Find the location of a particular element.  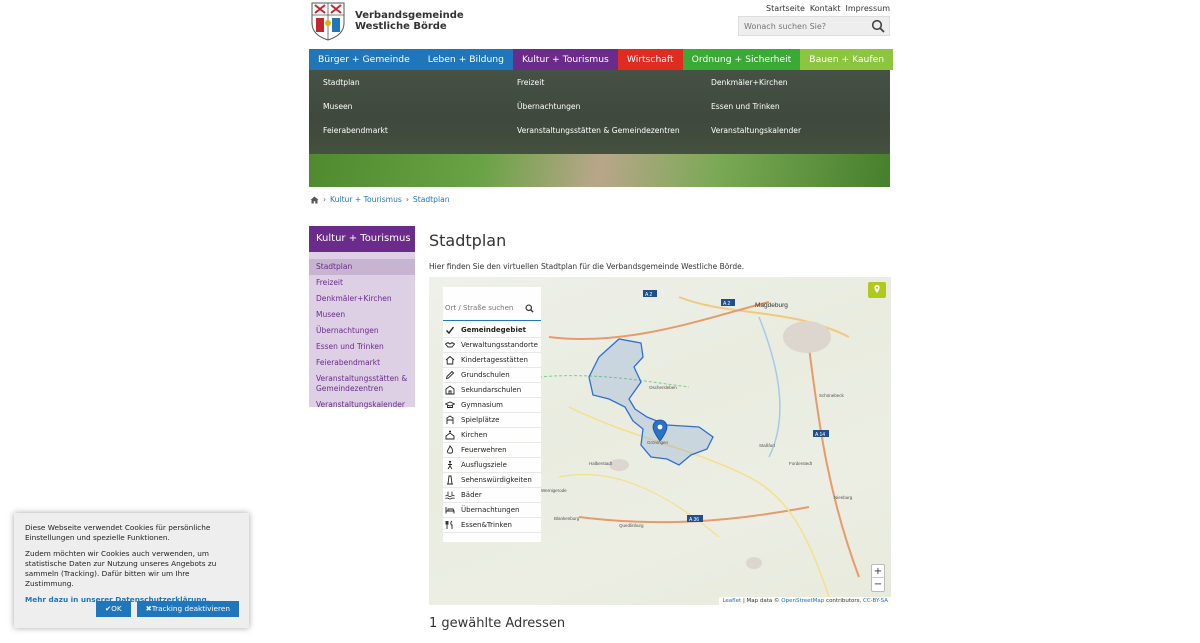

map-road-a14: A 14 is located at coordinates (820, 435).